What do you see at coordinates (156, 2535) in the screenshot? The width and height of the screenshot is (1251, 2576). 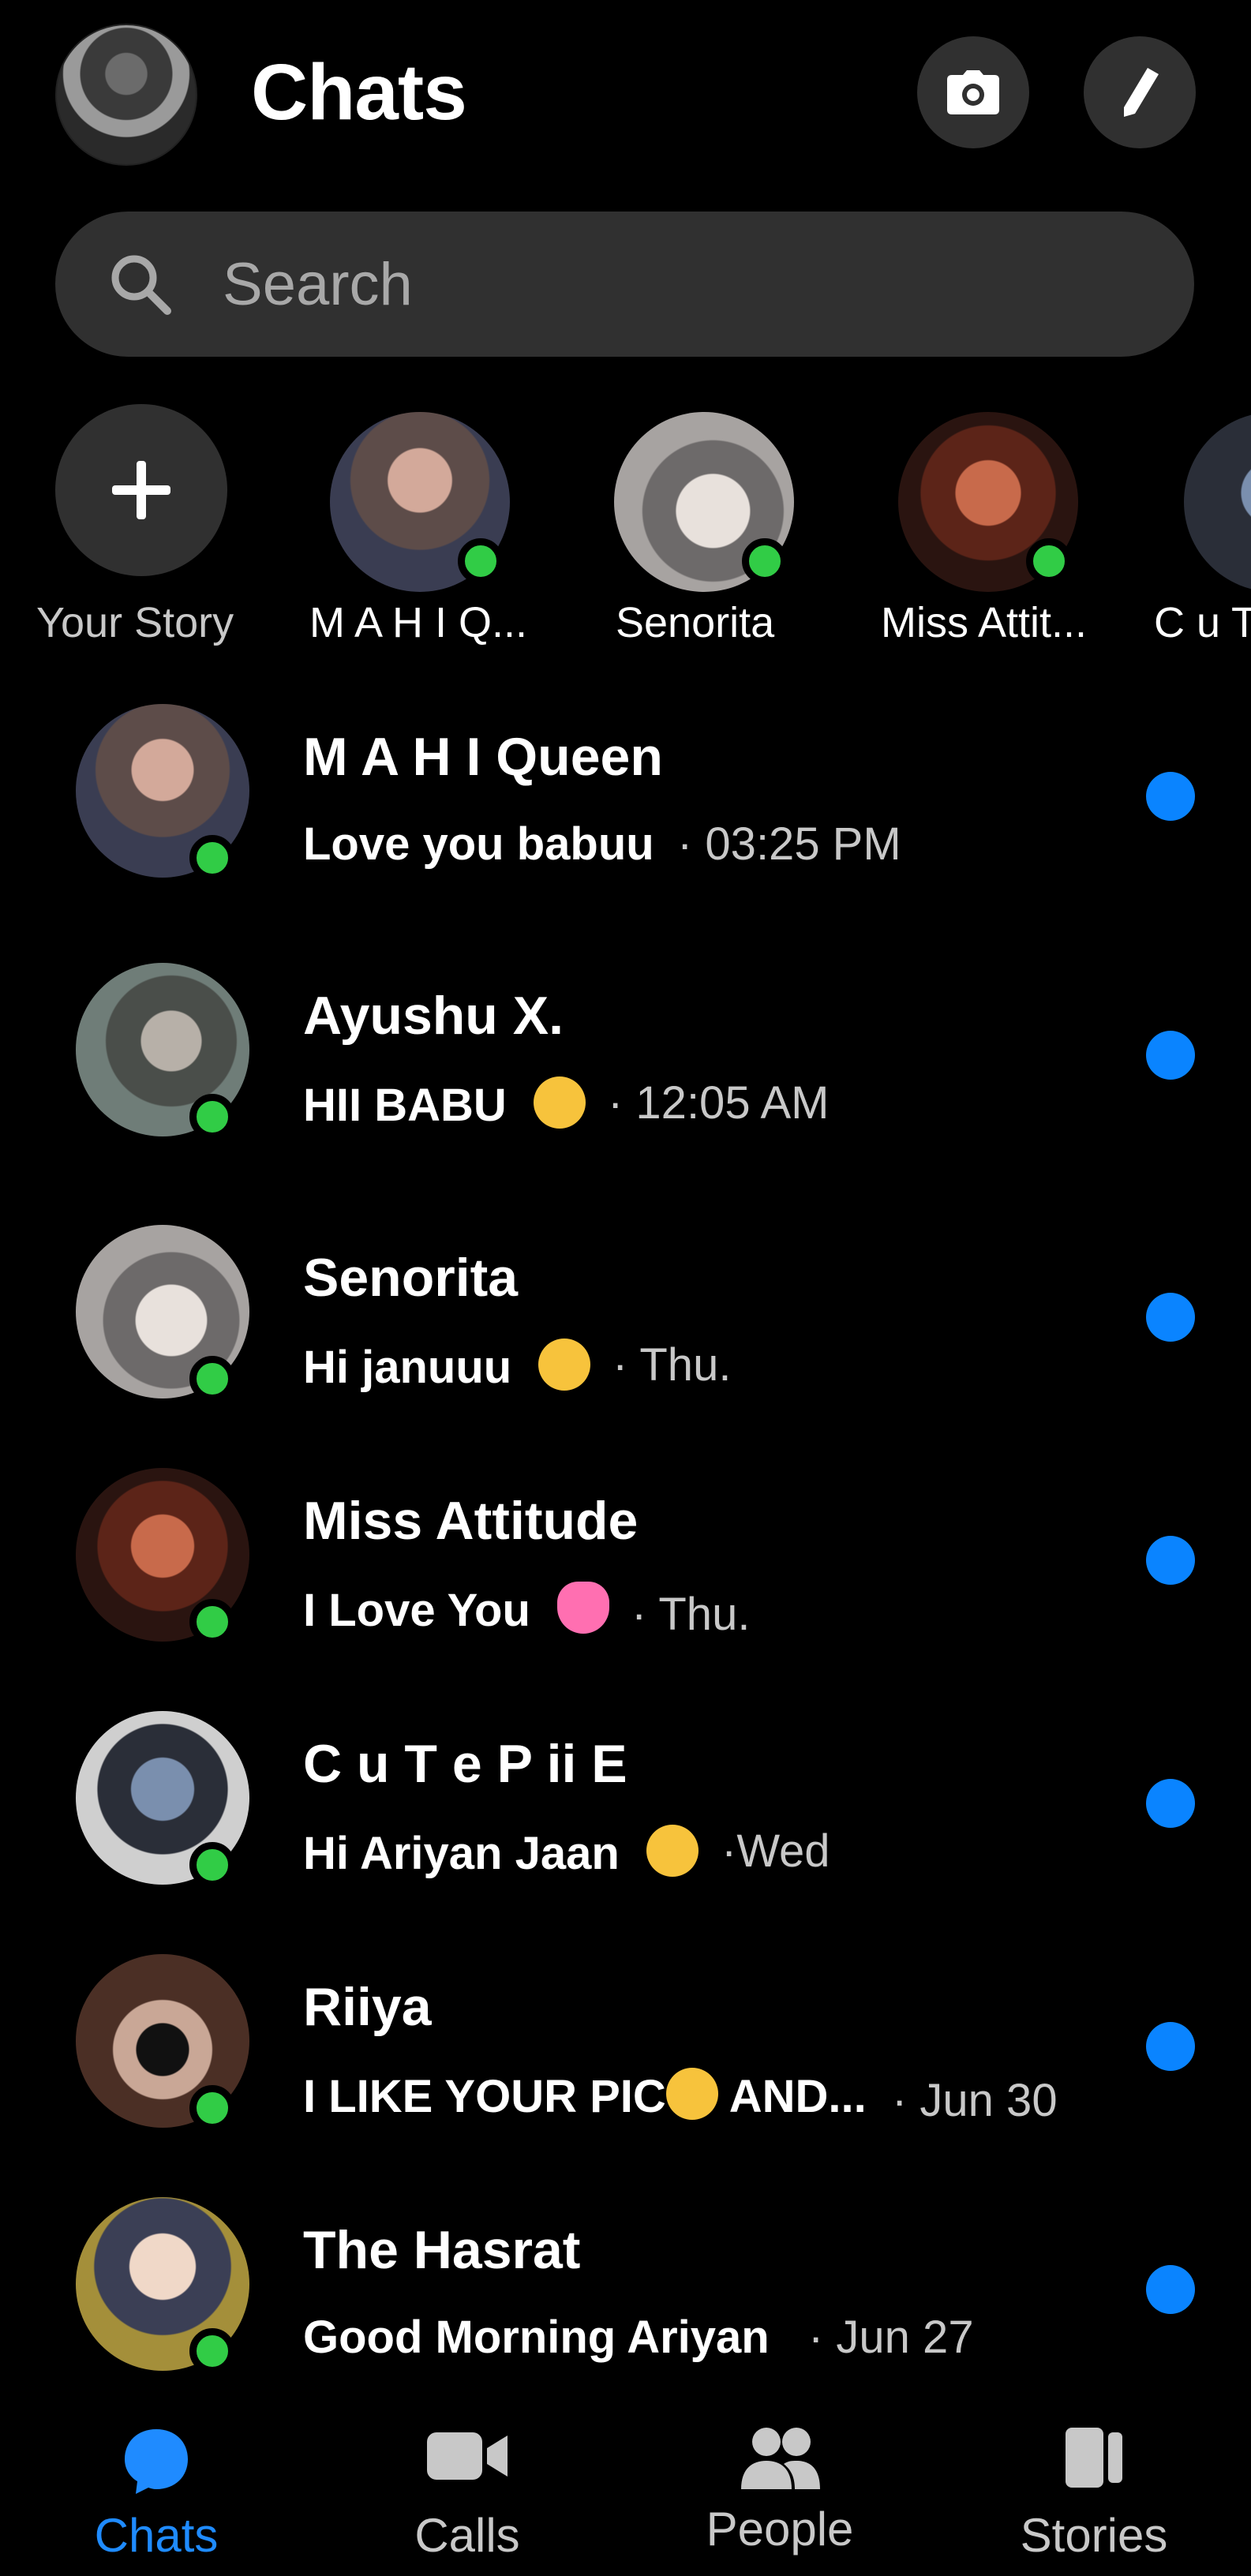 I see `nav-label: Chats` at bounding box center [156, 2535].